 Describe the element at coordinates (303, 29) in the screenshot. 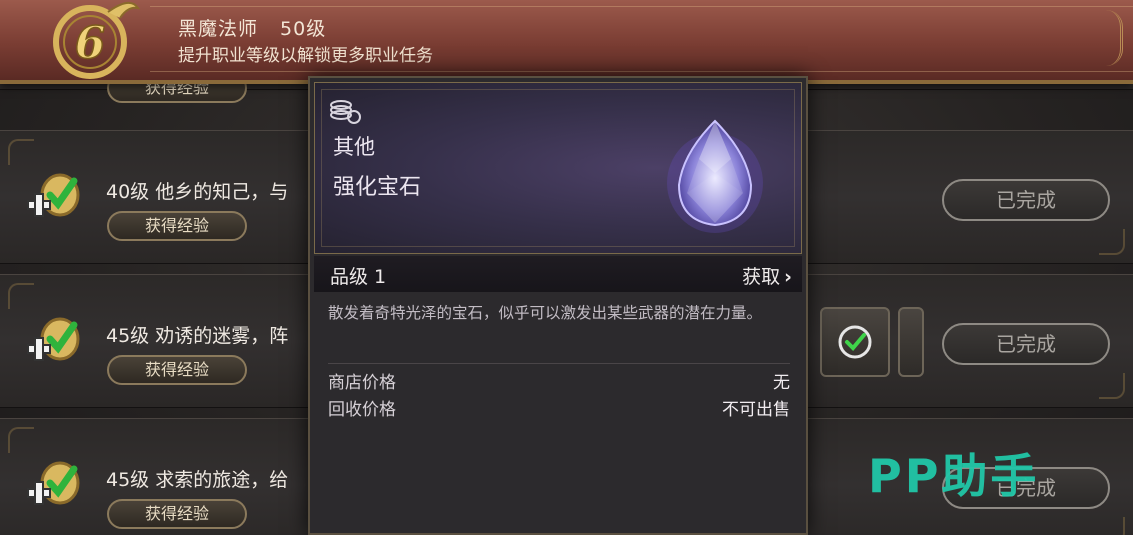

I see `class-level: 50级` at that location.